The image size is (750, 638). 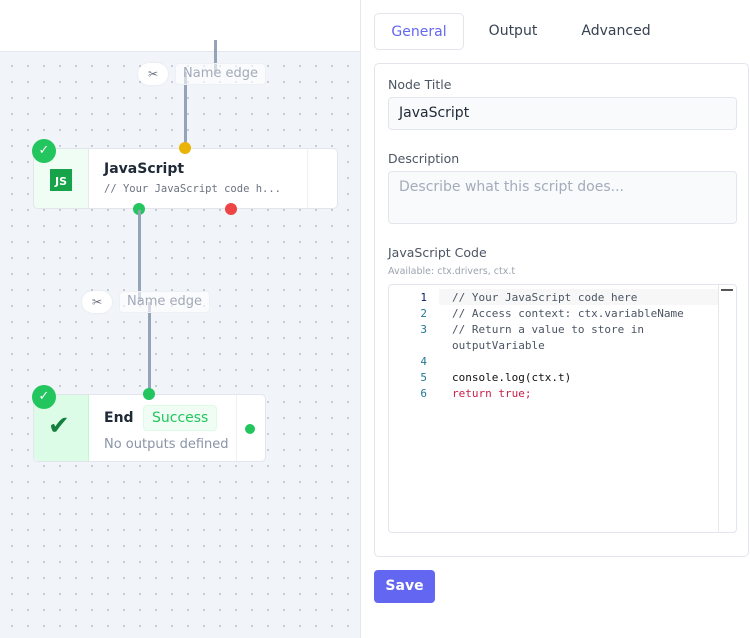 I want to click on code-line: return true;, so click(x=492, y=393).